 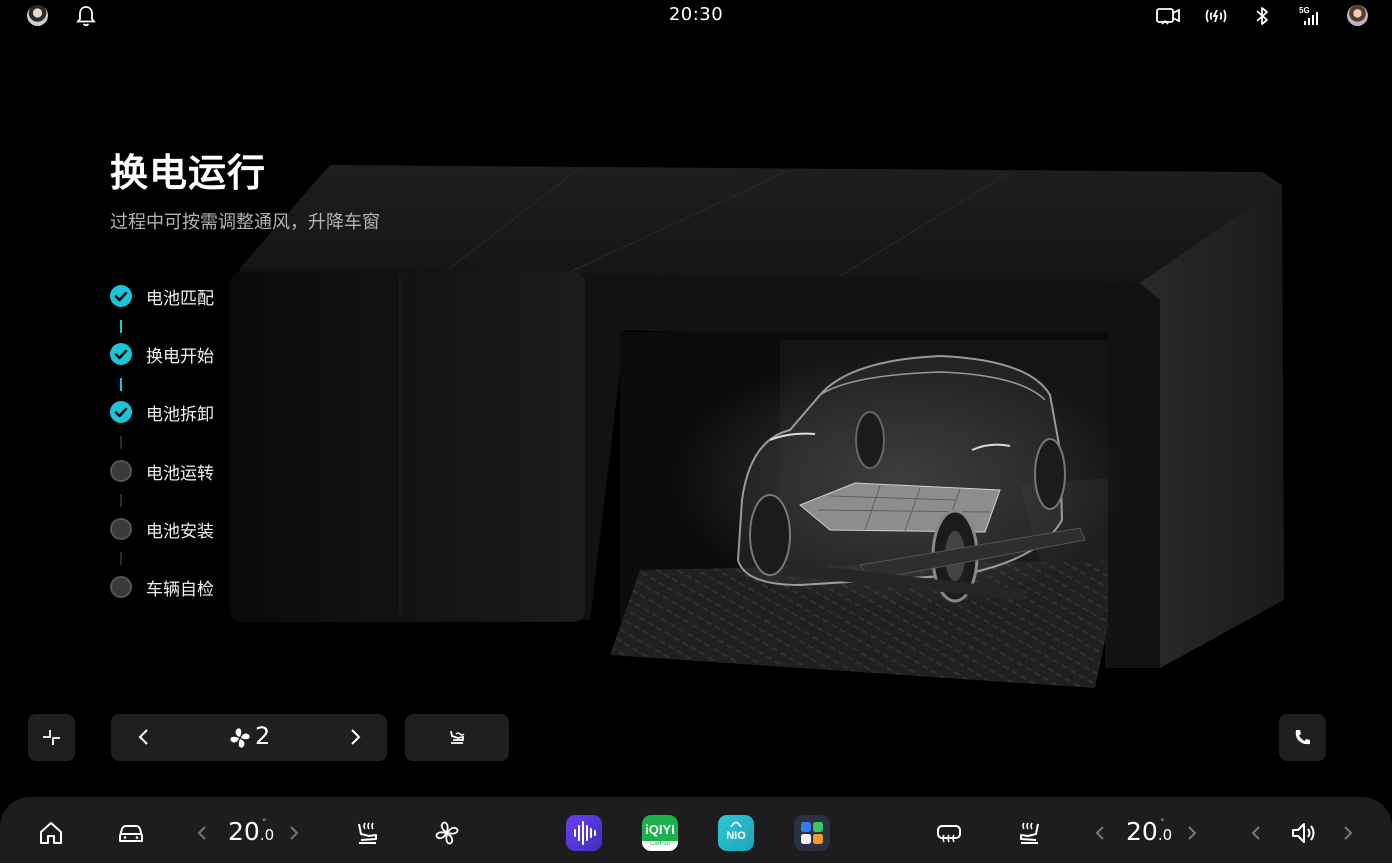 I want to click on volume-decrease-button, so click(x=1256, y=833).